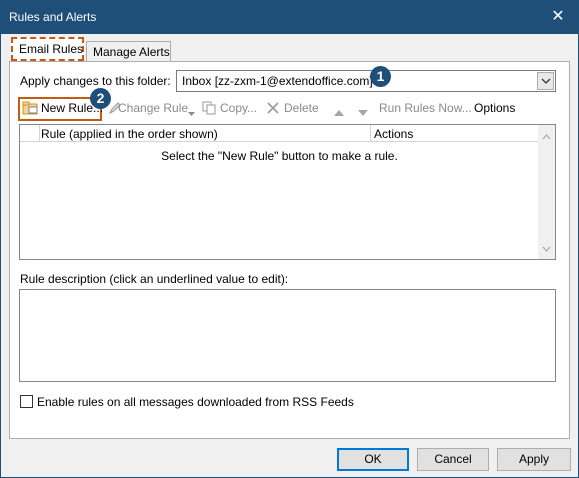 This screenshot has height=478, width=579. Describe the element at coordinates (545, 81) in the screenshot. I see `chevron-down-icon` at that location.